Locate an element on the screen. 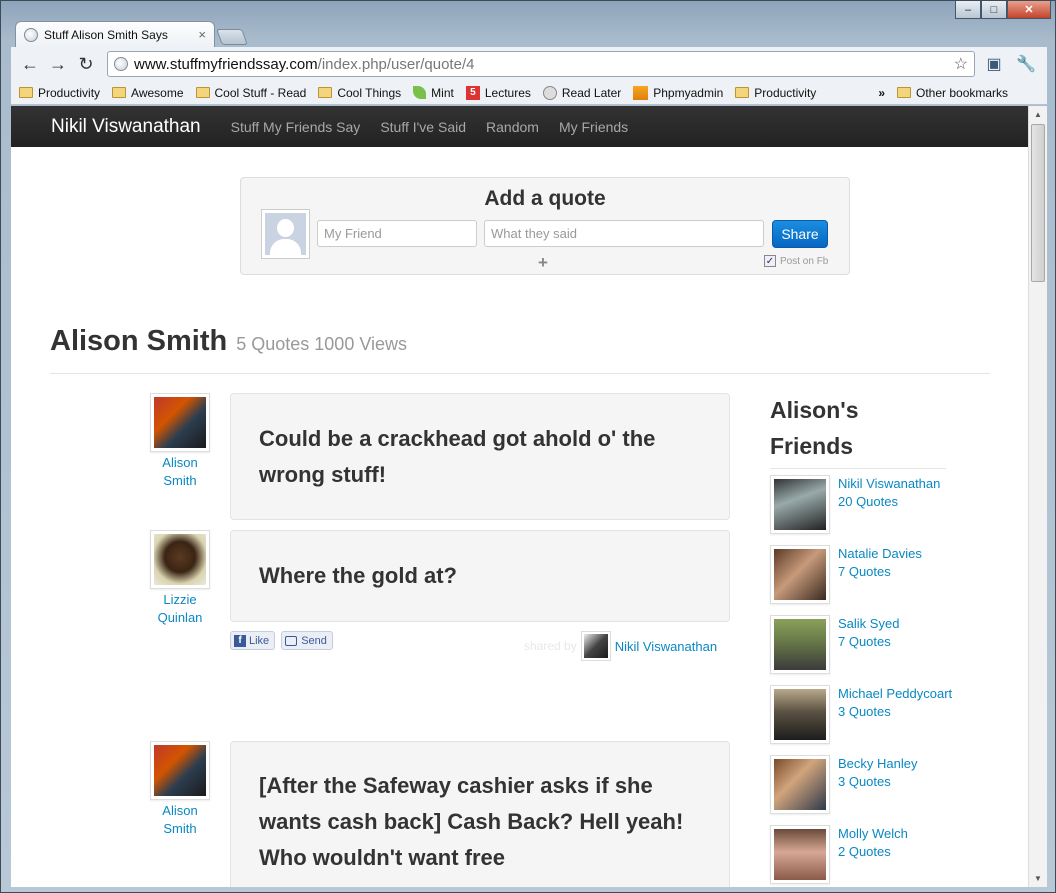 The image size is (1056, 893). nav-stuff-my-friends-say: Stuff My Friends Say is located at coordinates (296, 127).